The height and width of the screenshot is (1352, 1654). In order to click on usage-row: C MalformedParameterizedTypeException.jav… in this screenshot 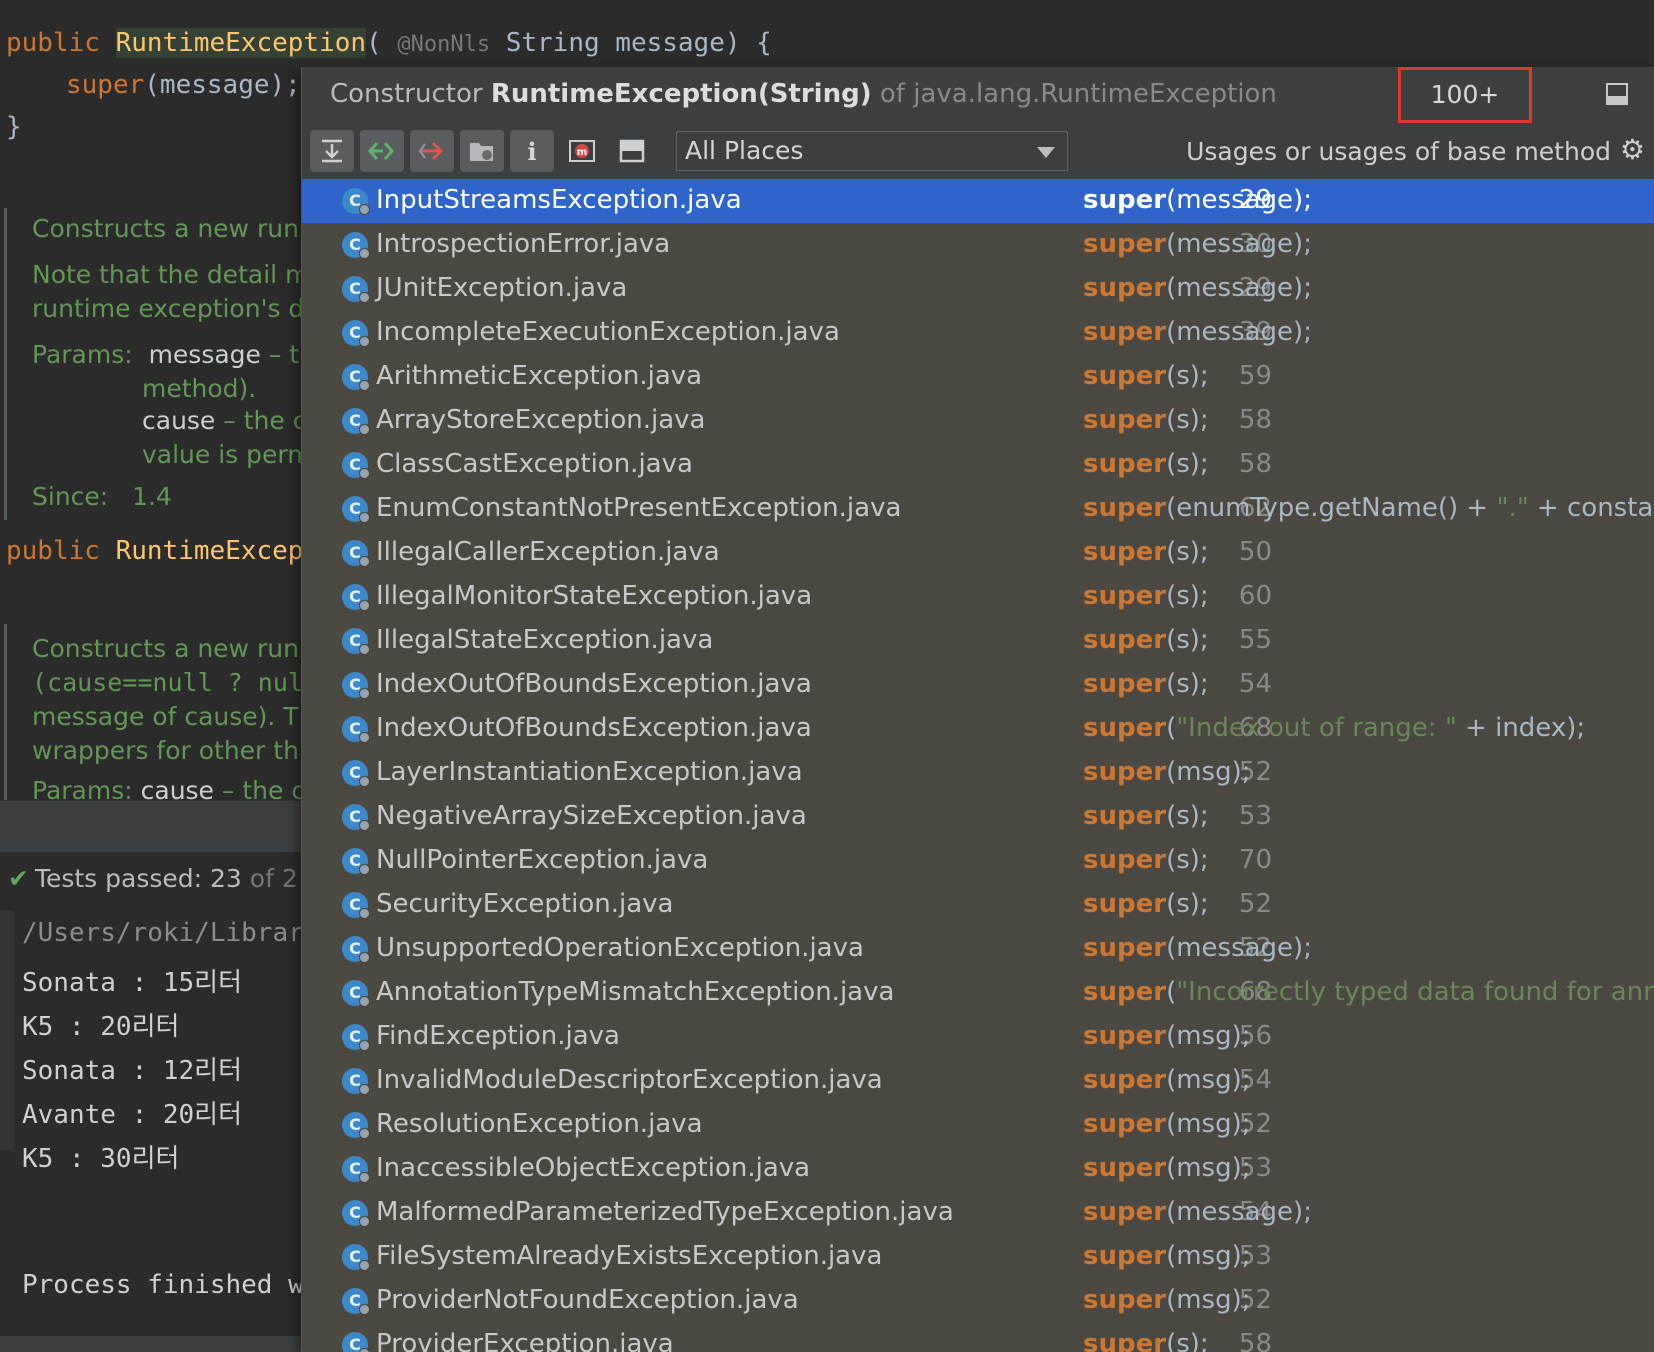, I will do `click(978, 1213)`.